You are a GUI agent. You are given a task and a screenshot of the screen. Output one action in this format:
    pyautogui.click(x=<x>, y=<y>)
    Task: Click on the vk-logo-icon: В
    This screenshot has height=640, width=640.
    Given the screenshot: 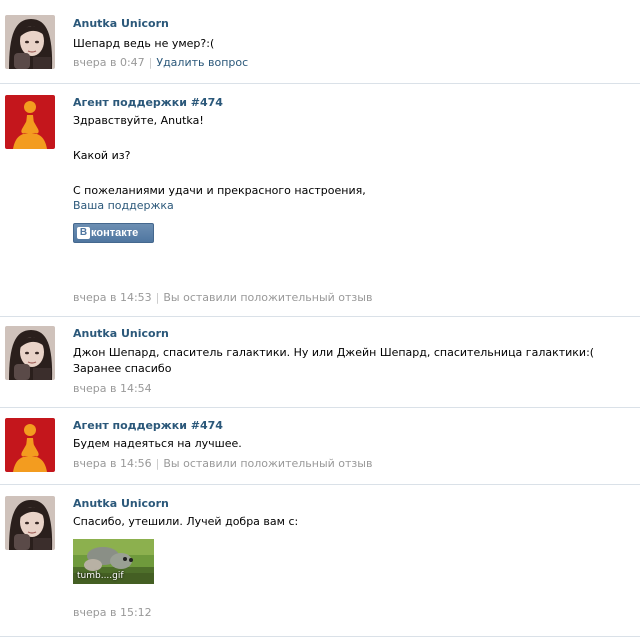 What is the action you would take?
    pyautogui.click(x=83, y=233)
    